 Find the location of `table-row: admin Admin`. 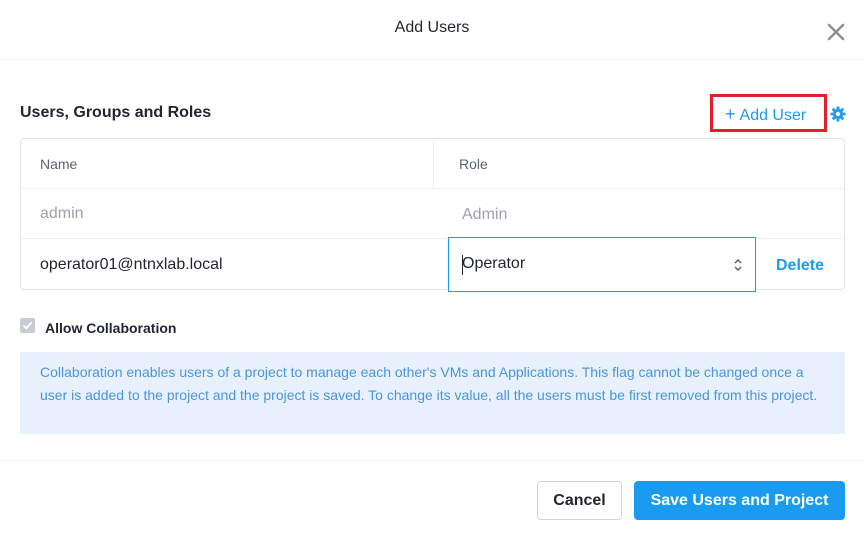

table-row: admin Admin is located at coordinates (432, 214).